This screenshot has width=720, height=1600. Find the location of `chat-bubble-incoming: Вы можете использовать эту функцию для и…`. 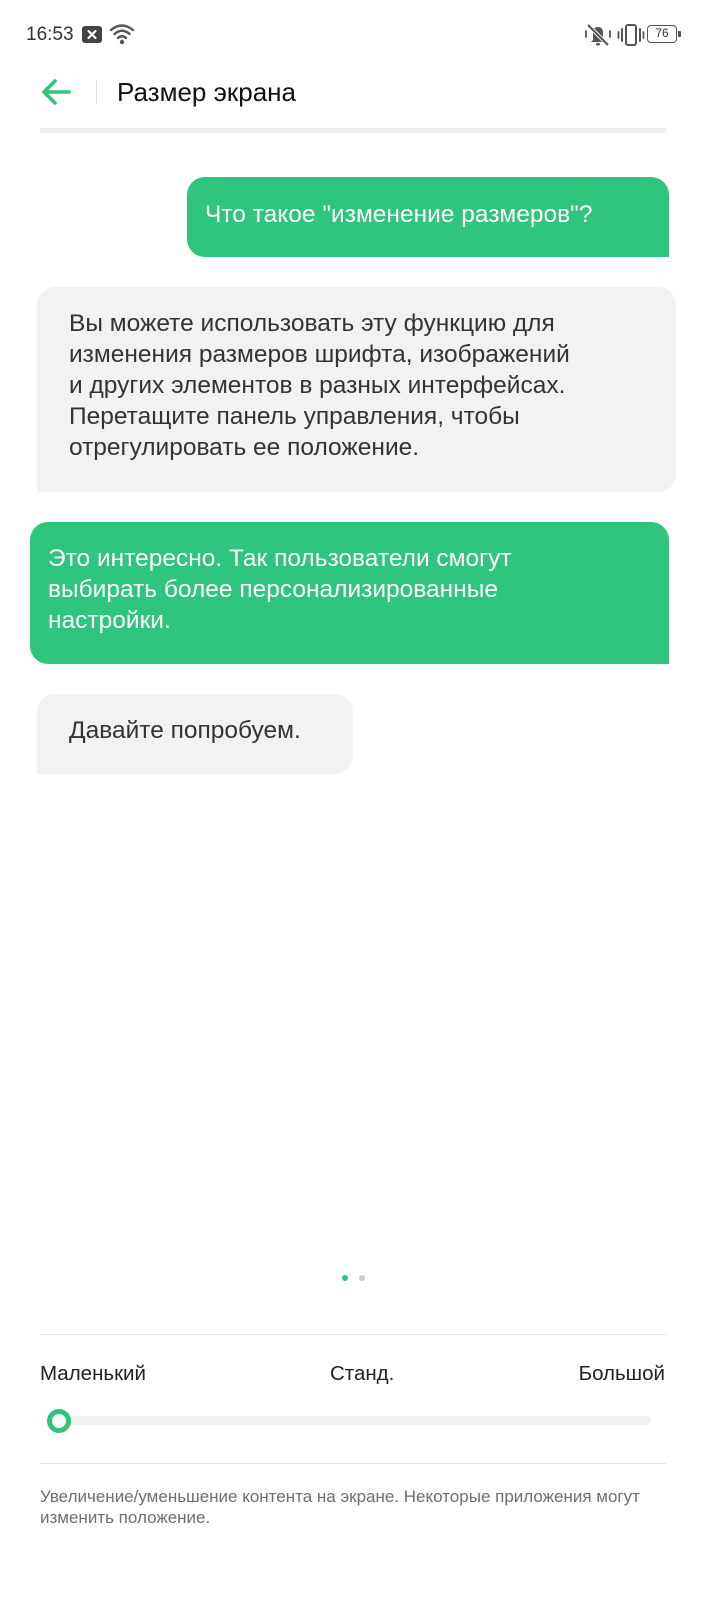

chat-bubble-incoming: Вы можете использовать эту функцию для и… is located at coordinates (356, 389).